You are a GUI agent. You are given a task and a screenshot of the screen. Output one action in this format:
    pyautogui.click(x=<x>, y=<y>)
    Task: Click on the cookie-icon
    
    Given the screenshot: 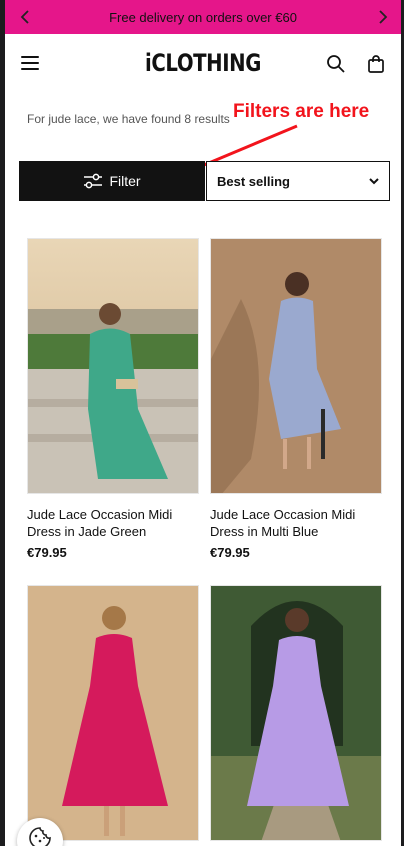 What is the action you would take?
    pyautogui.click(x=40, y=836)
    